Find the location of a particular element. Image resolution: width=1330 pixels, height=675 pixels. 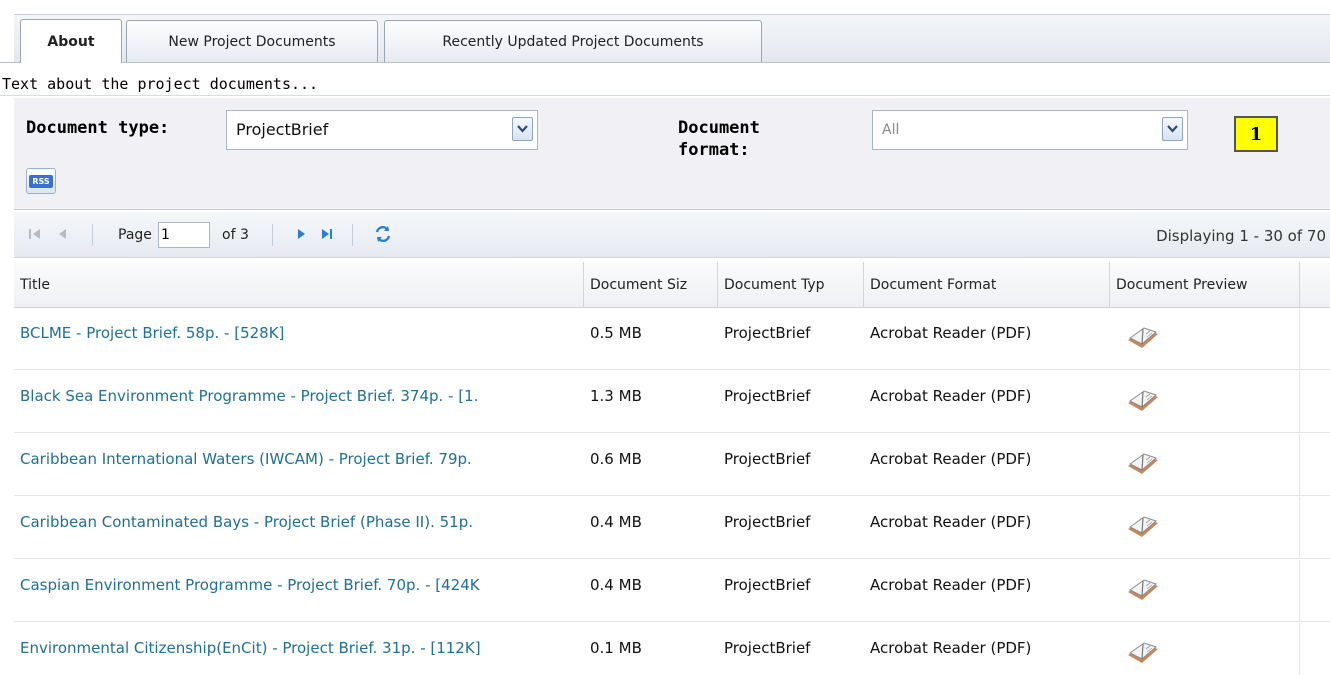

document-type-label: Document type: is located at coordinates (98, 128).